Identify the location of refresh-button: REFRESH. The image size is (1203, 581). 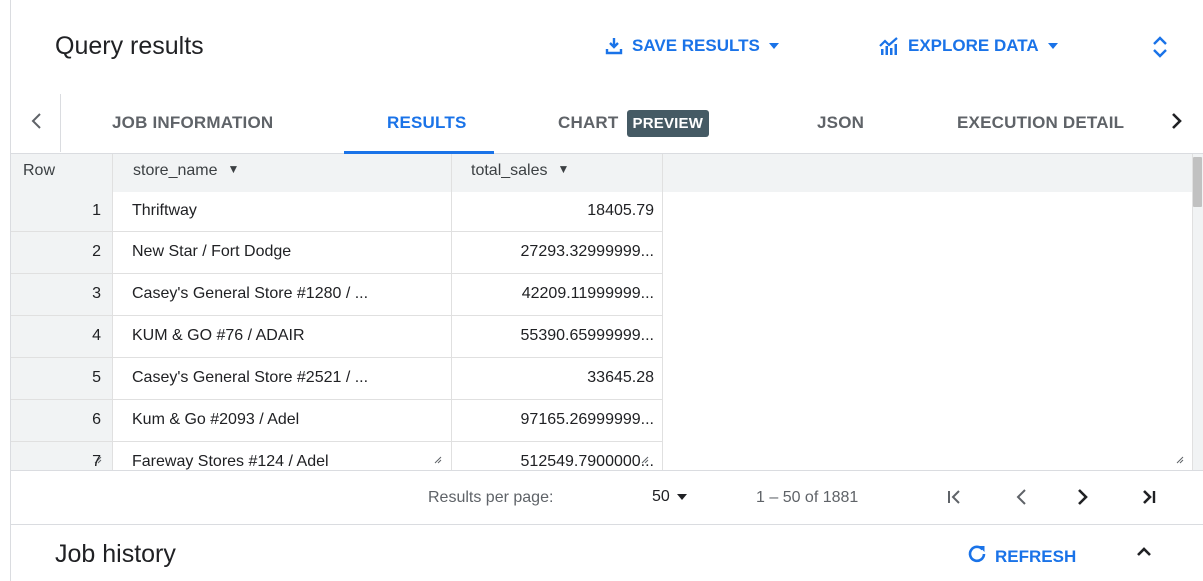
(1021, 556).